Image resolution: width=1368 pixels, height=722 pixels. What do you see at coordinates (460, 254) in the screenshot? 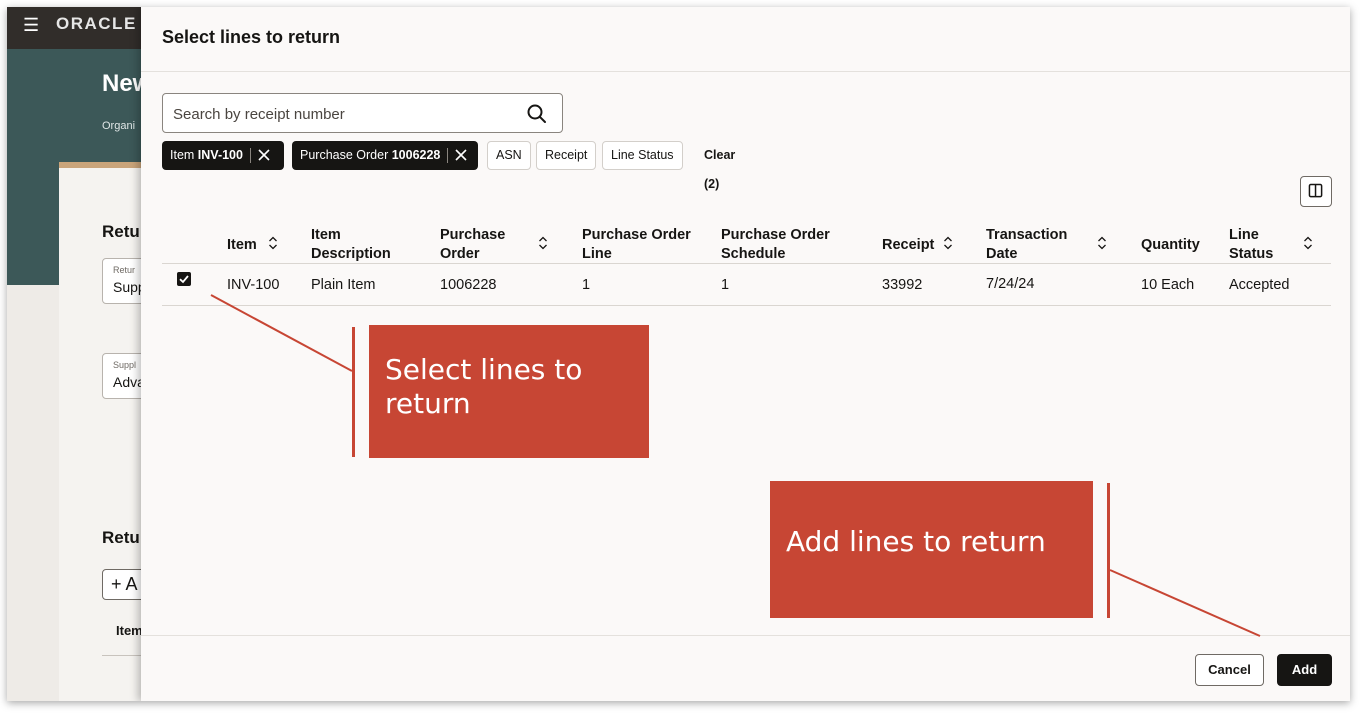
I see `header-label: Order` at bounding box center [460, 254].